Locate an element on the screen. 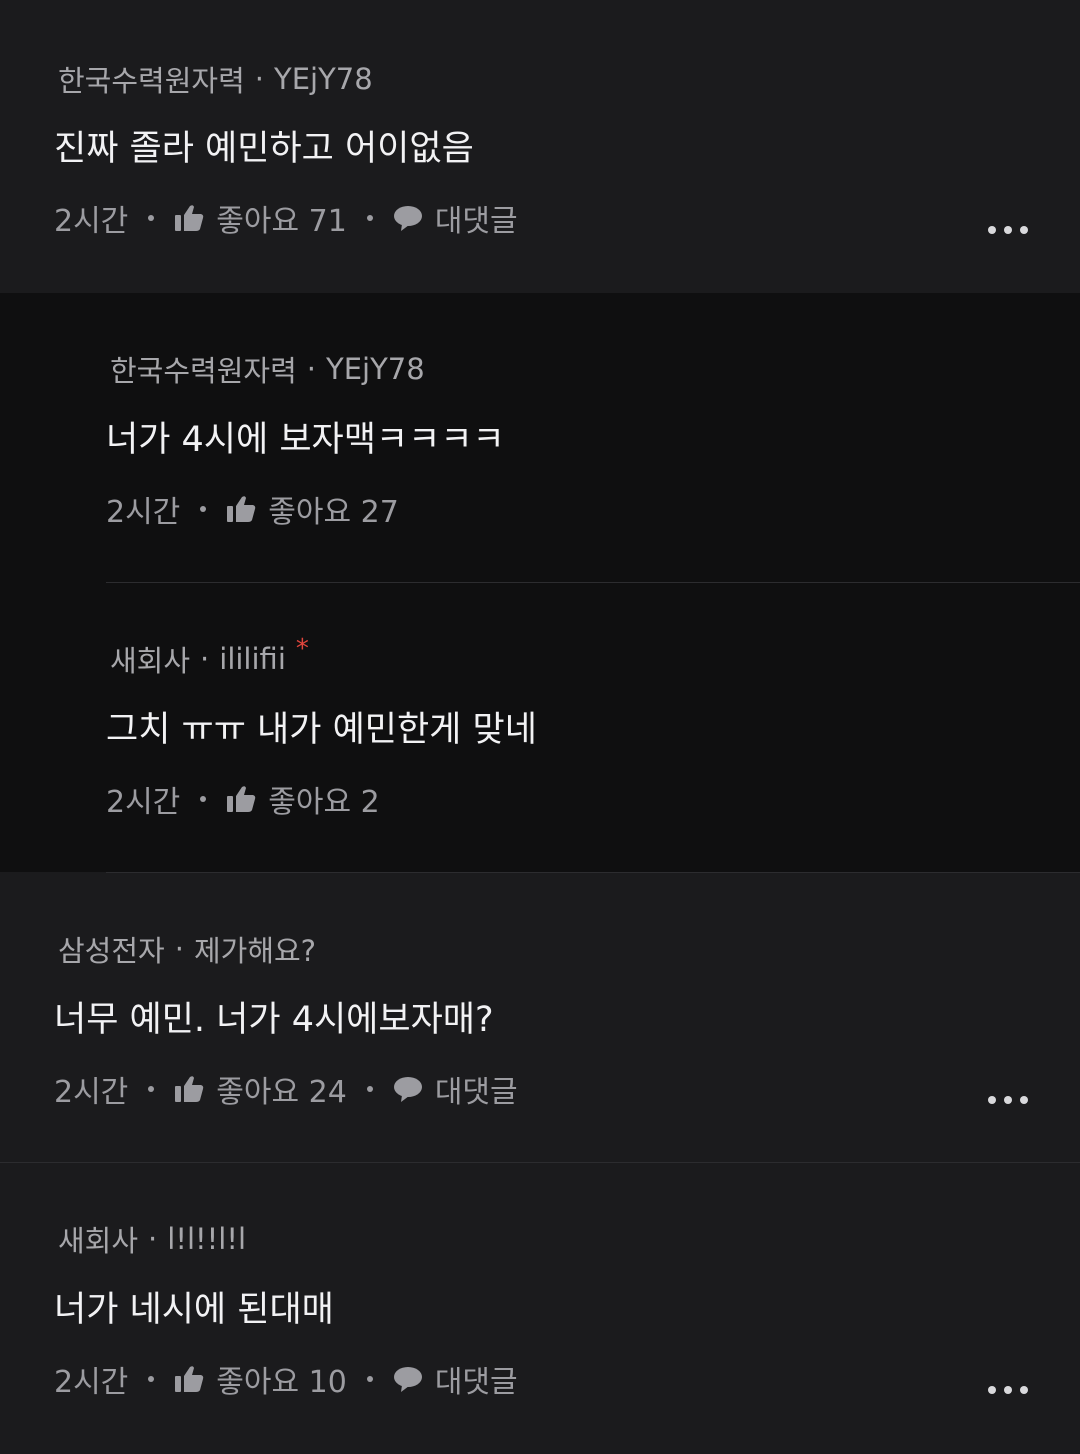 This screenshot has height=1454, width=1080. comment-meta: 새회사 · ililifii * is located at coordinates (209, 657).